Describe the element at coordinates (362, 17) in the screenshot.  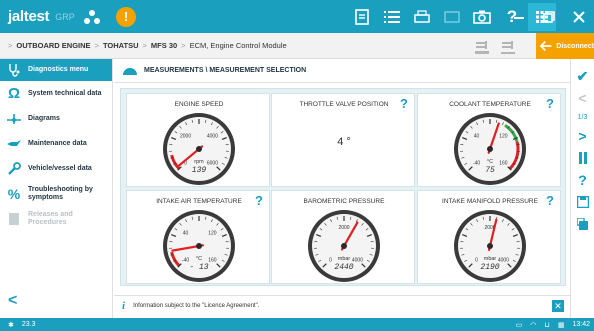
I see `report-icon` at that location.